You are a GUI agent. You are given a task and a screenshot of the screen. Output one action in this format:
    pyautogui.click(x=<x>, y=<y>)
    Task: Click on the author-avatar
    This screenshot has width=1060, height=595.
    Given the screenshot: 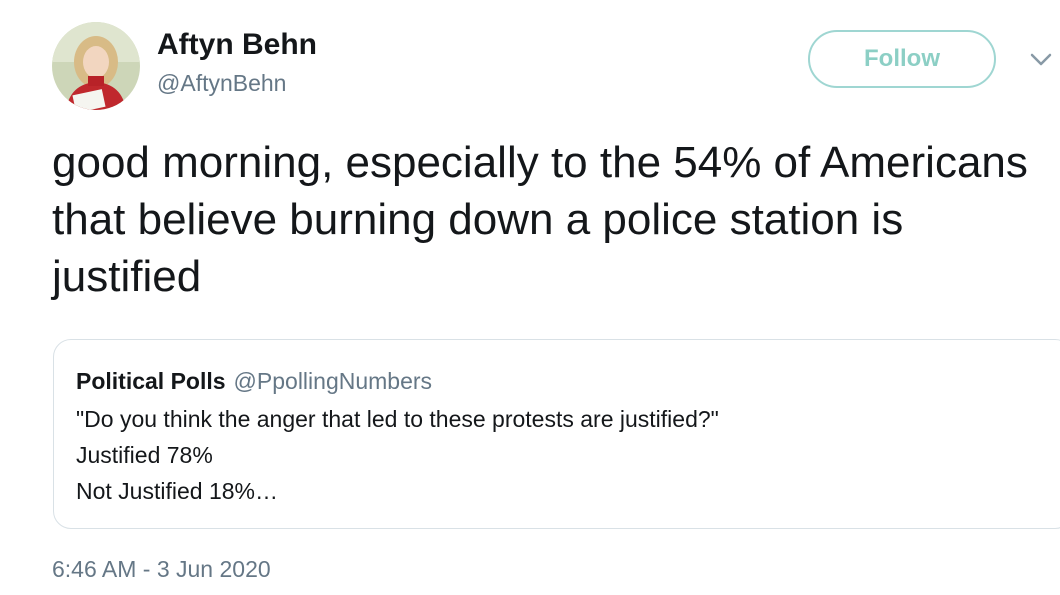 What is the action you would take?
    pyautogui.click(x=96, y=66)
    